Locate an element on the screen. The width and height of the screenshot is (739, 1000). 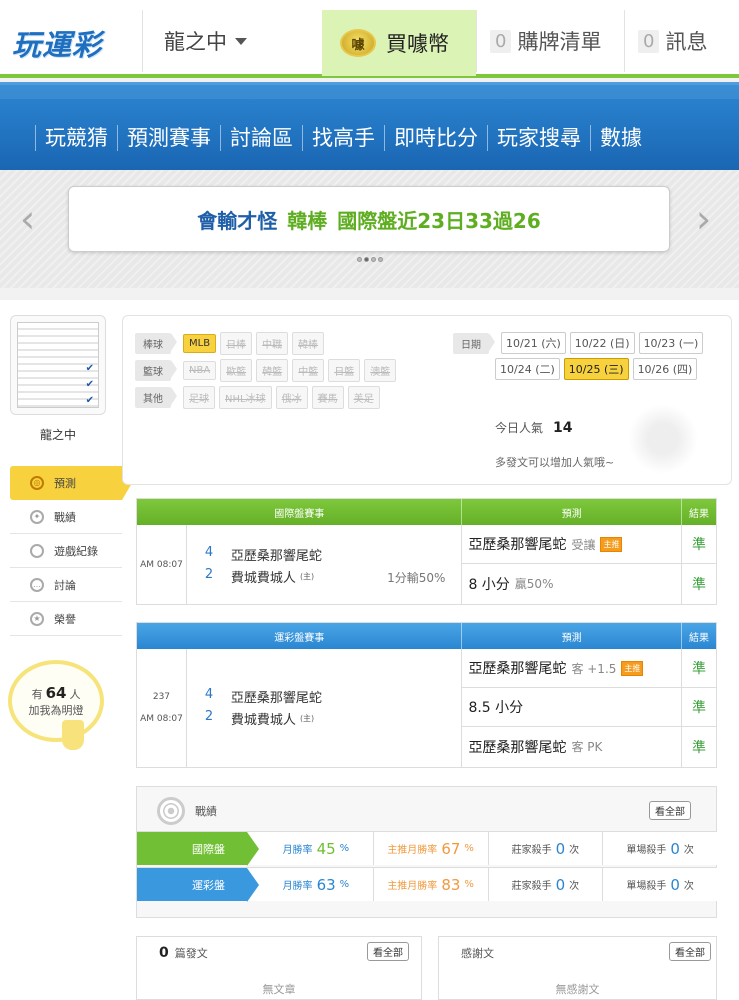
chevron-right-icon: › is located at coordinates (709, 220).